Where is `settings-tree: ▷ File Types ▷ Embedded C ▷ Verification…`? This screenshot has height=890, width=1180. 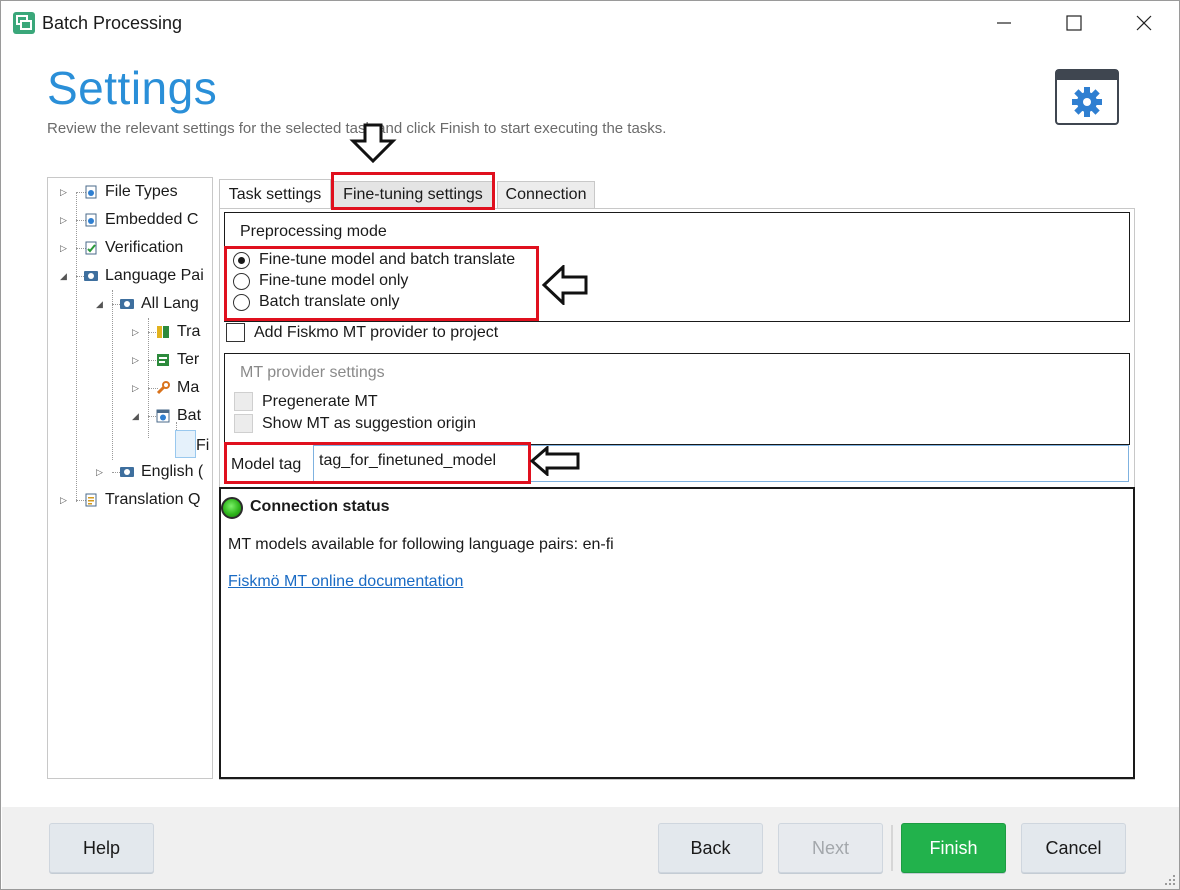
settings-tree: ▷ File Types ▷ Embedded C ▷ Verification… is located at coordinates (130, 478).